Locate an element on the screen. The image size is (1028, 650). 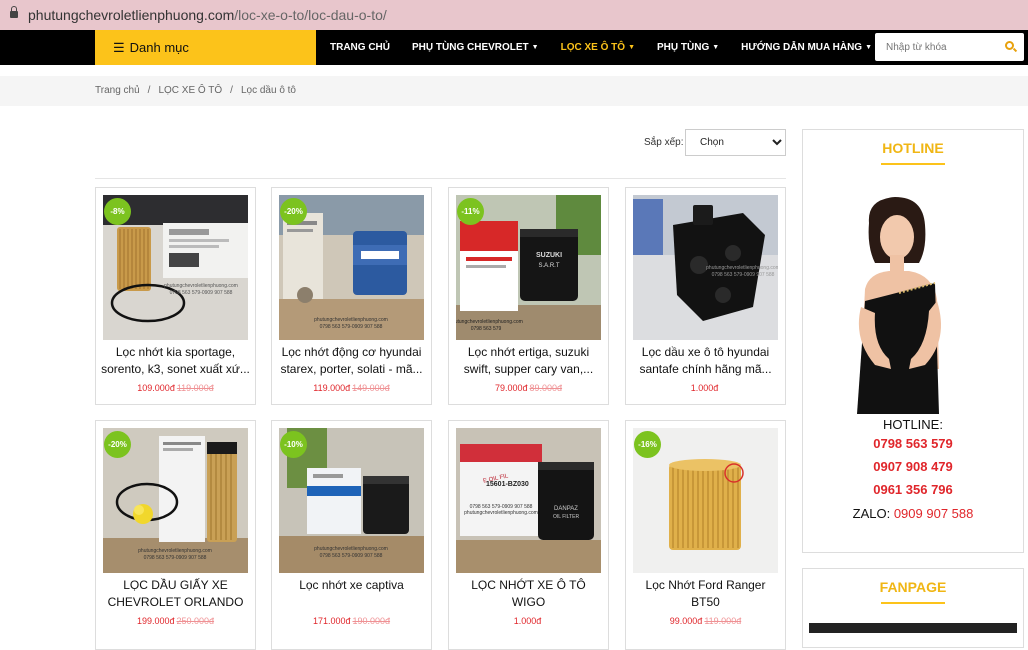
category-menu-label: Danh mục is located at coordinates (159, 47).